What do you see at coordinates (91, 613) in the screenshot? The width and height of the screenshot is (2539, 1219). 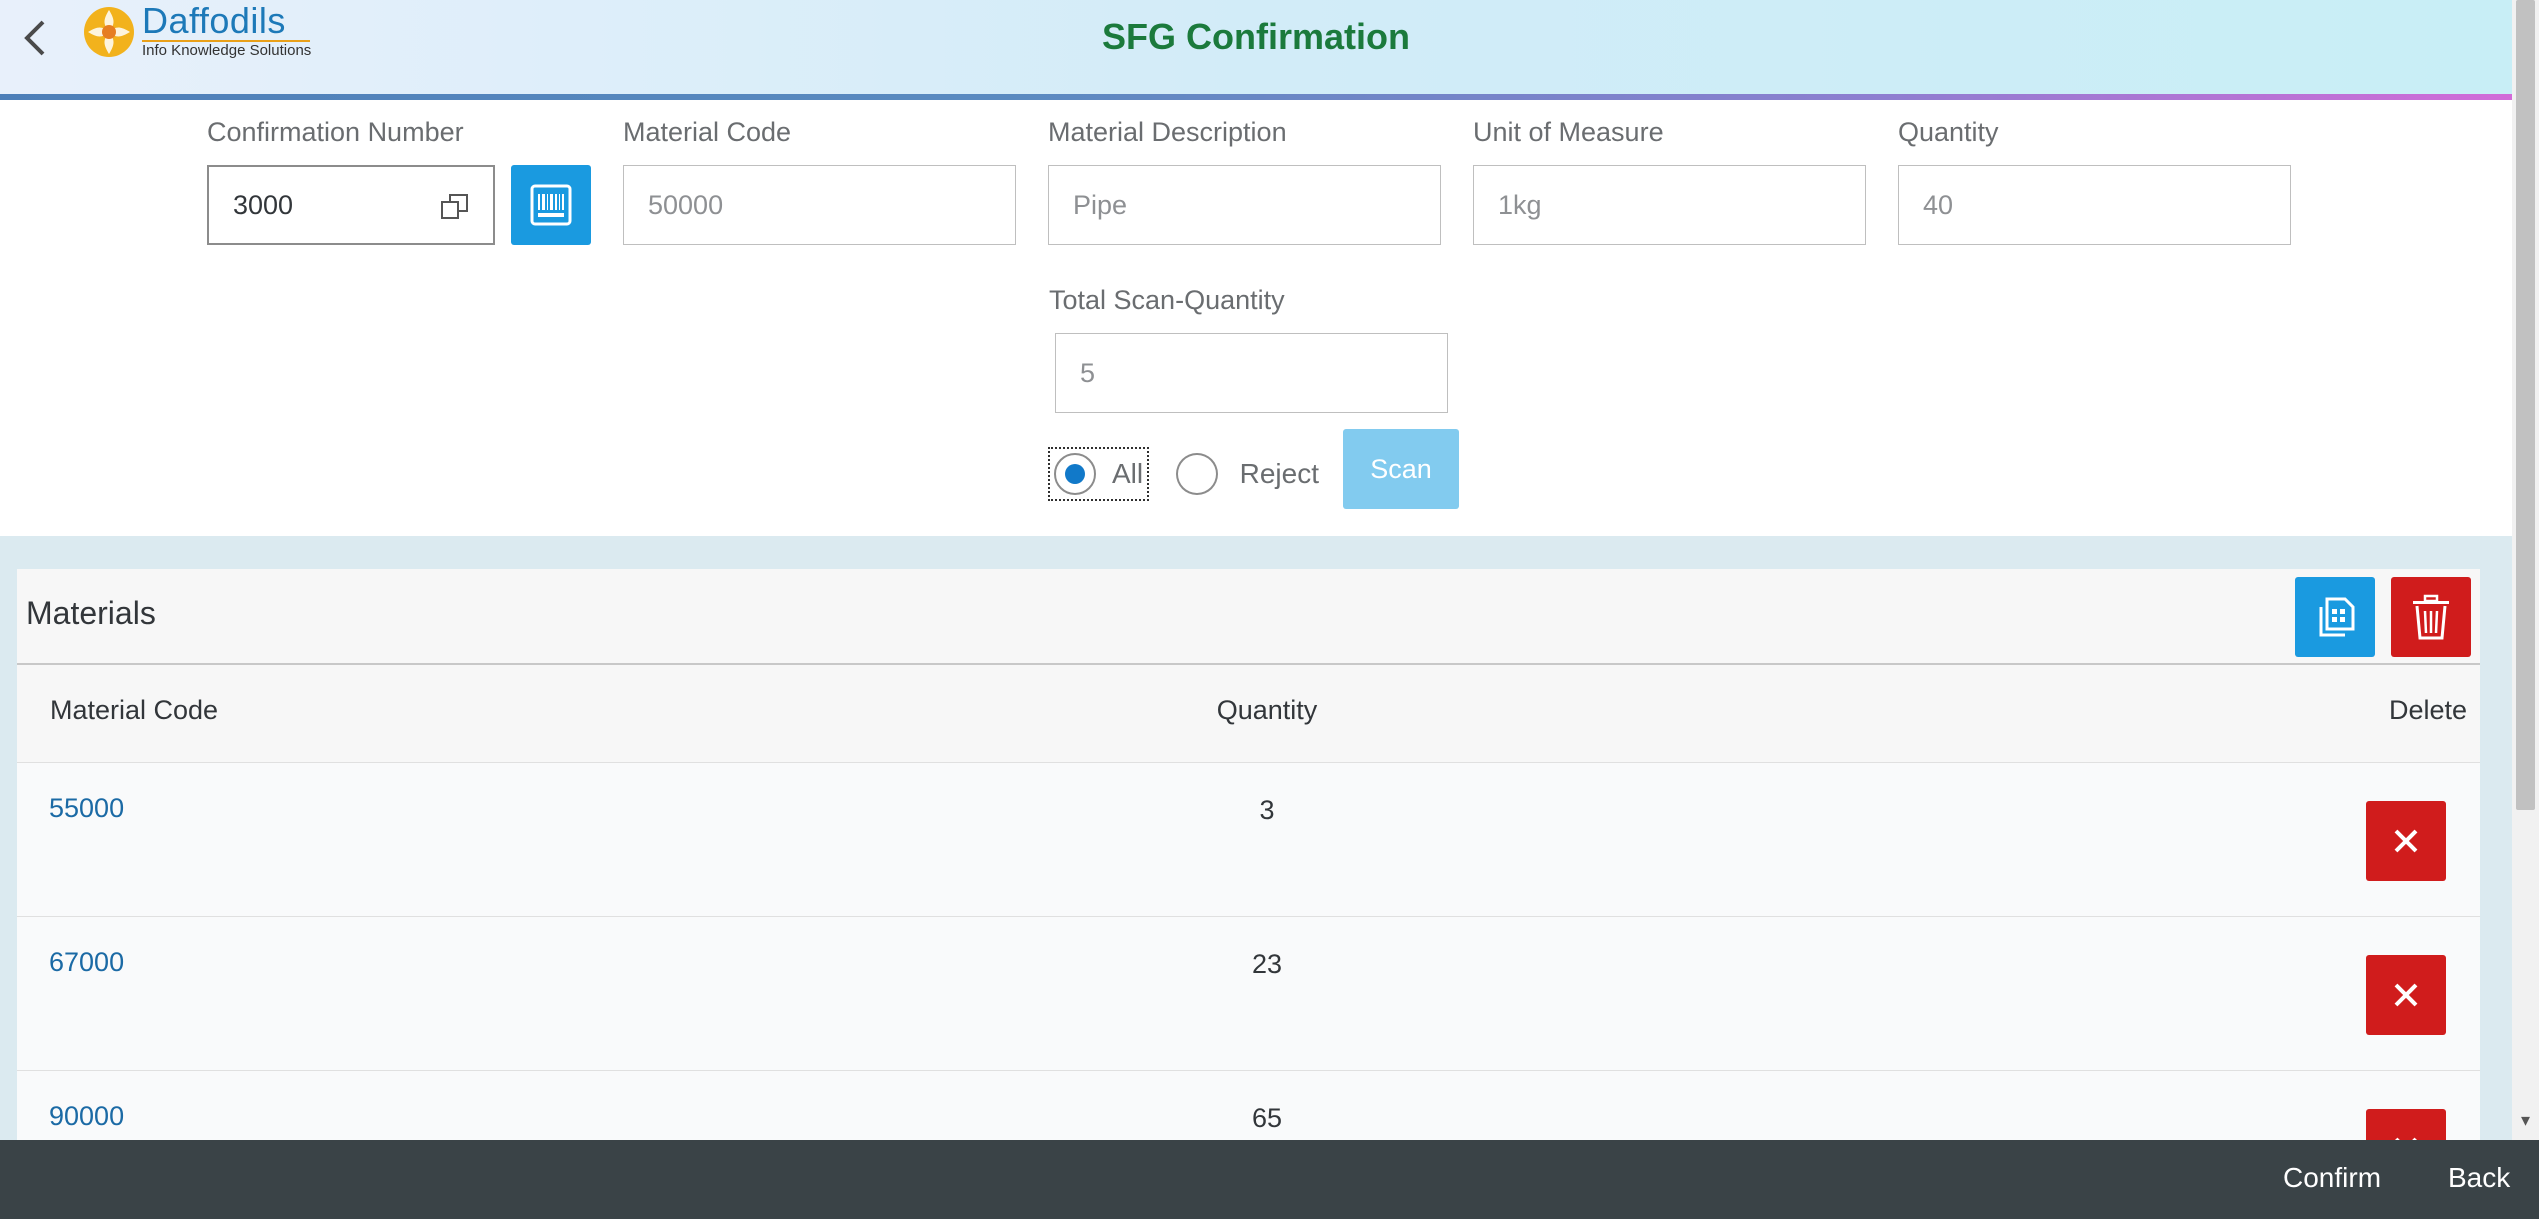 I see `materials-title: Materials` at bounding box center [91, 613].